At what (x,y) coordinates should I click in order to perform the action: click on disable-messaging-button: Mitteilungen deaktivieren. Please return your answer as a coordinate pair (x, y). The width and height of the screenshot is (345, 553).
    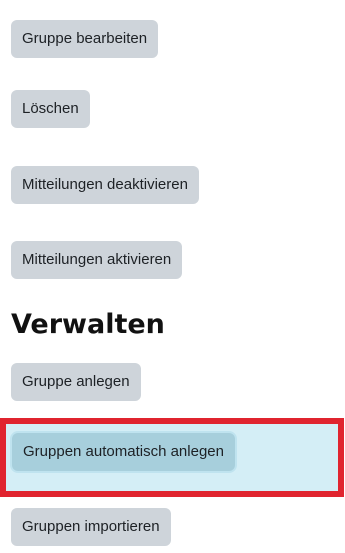
    Looking at the image, I should click on (105, 185).